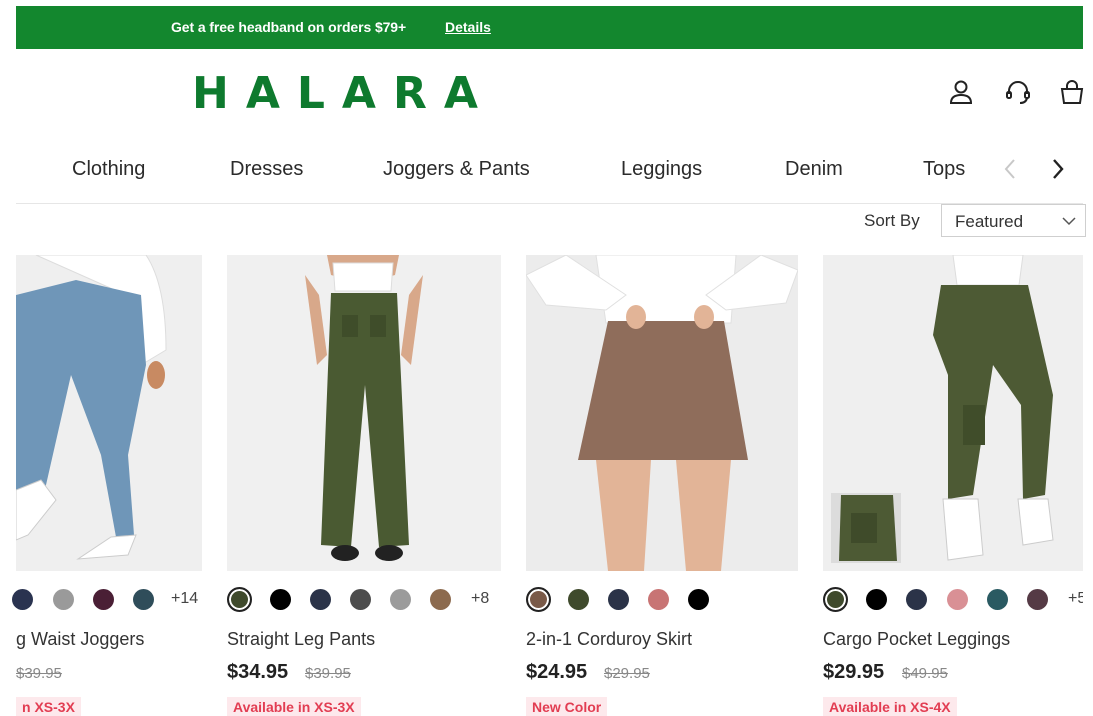  I want to click on product-price: $24.95, so click(557, 672).